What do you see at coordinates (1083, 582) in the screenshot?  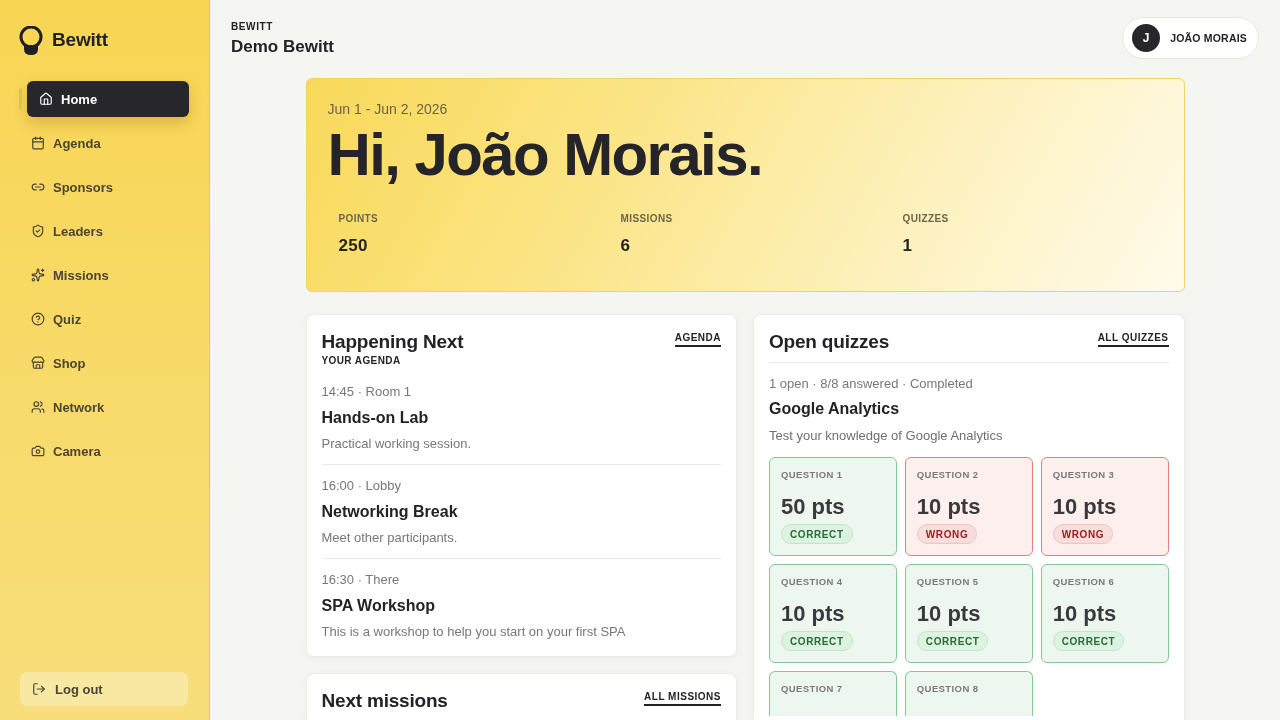 I see `question-label: QUESTION 6` at bounding box center [1083, 582].